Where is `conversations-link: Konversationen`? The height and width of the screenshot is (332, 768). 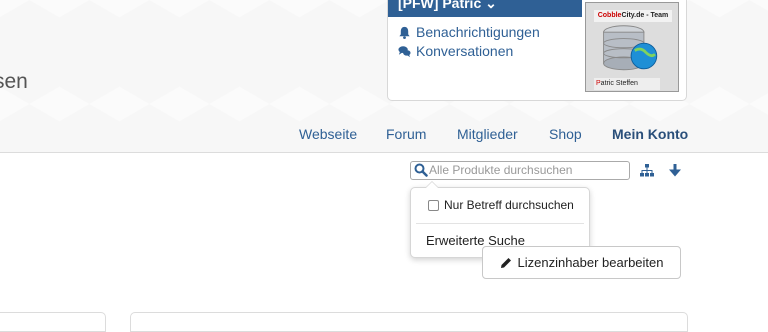 conversations-link: Konversationen is located at coordinates (455, 51).